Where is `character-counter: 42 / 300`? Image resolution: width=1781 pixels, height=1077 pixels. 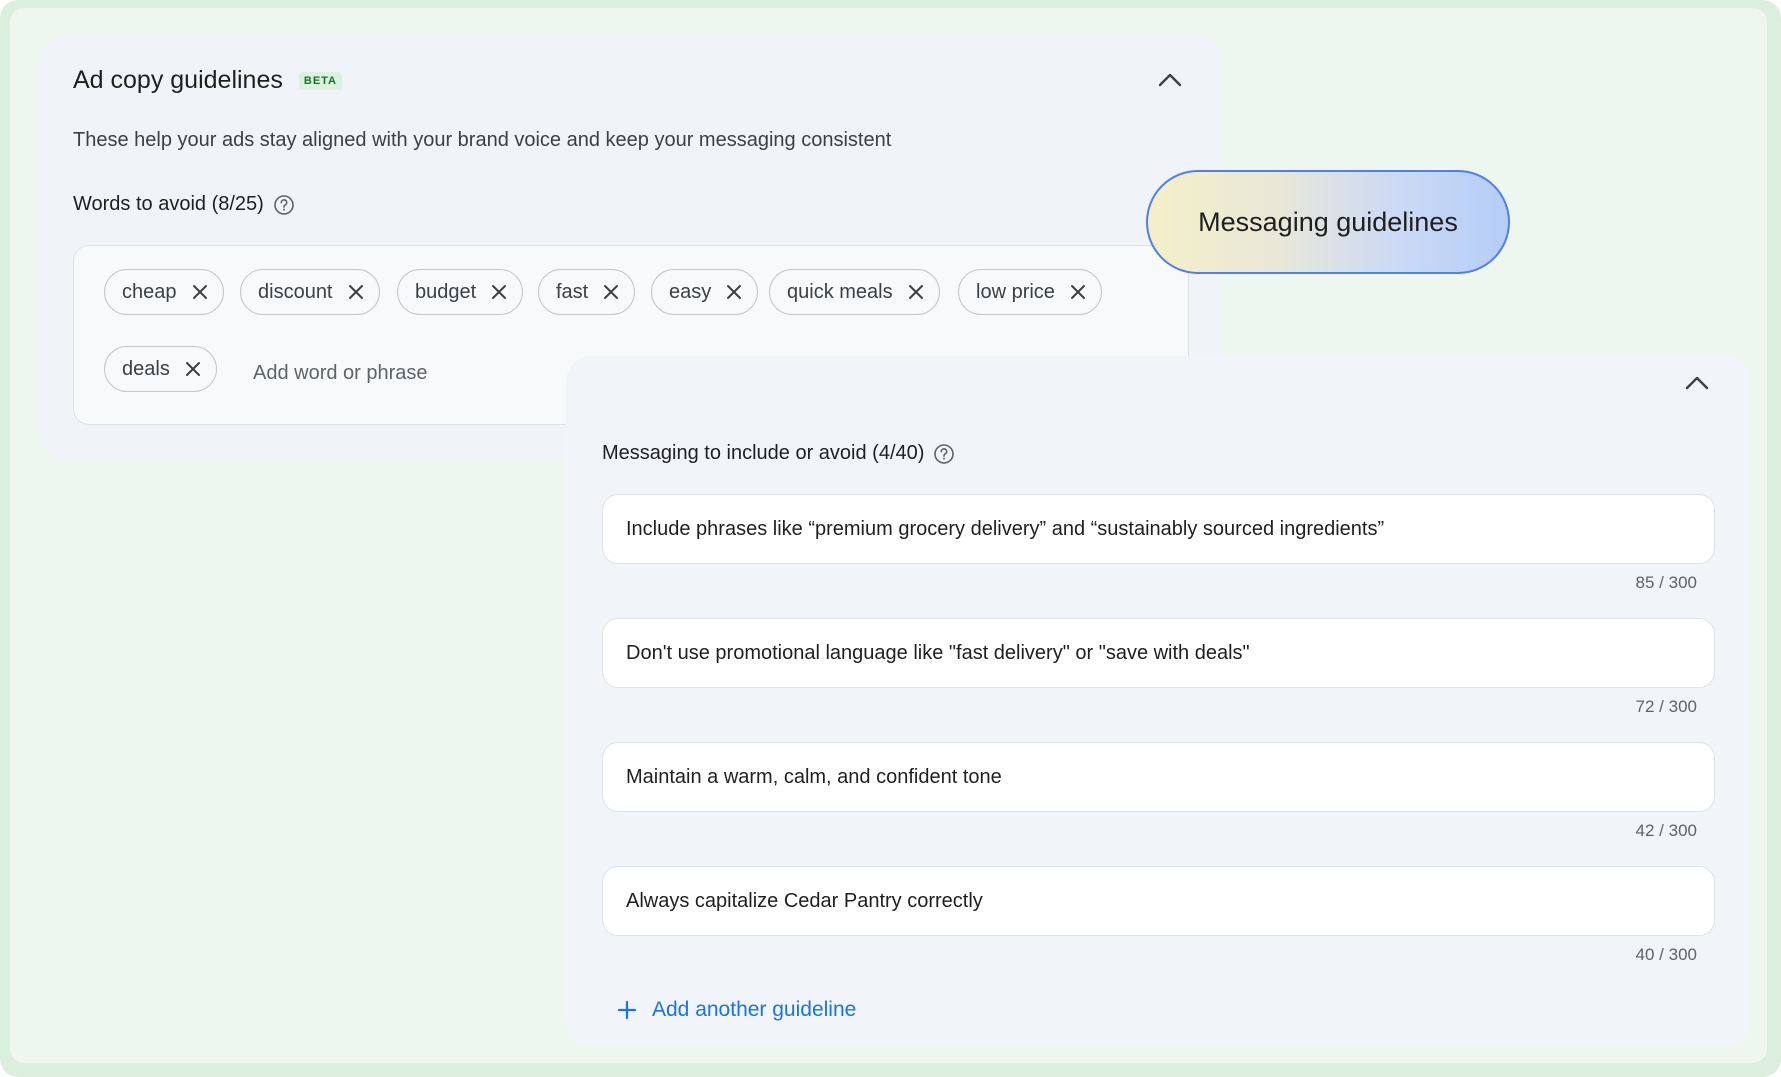 character-counter: 42 / 300 is located at coordinates (1666, 830).